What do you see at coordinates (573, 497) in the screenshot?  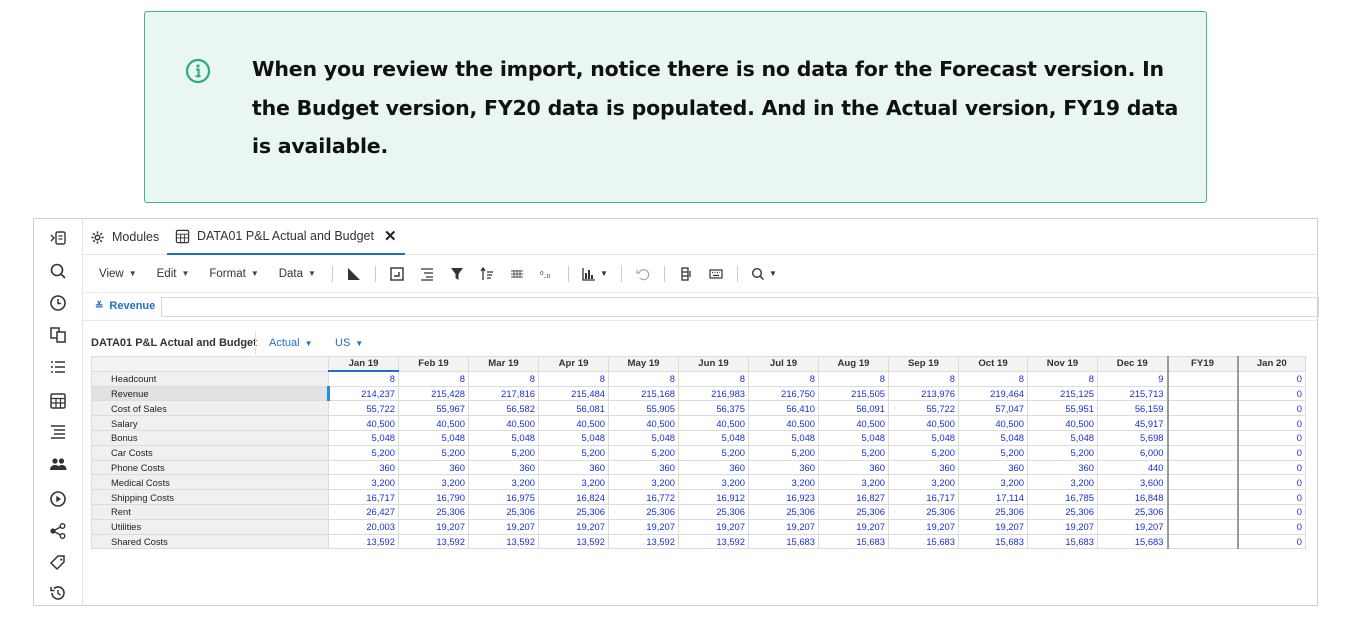 I see `grid-cell: 16,824` at bounding box center [573, 497].